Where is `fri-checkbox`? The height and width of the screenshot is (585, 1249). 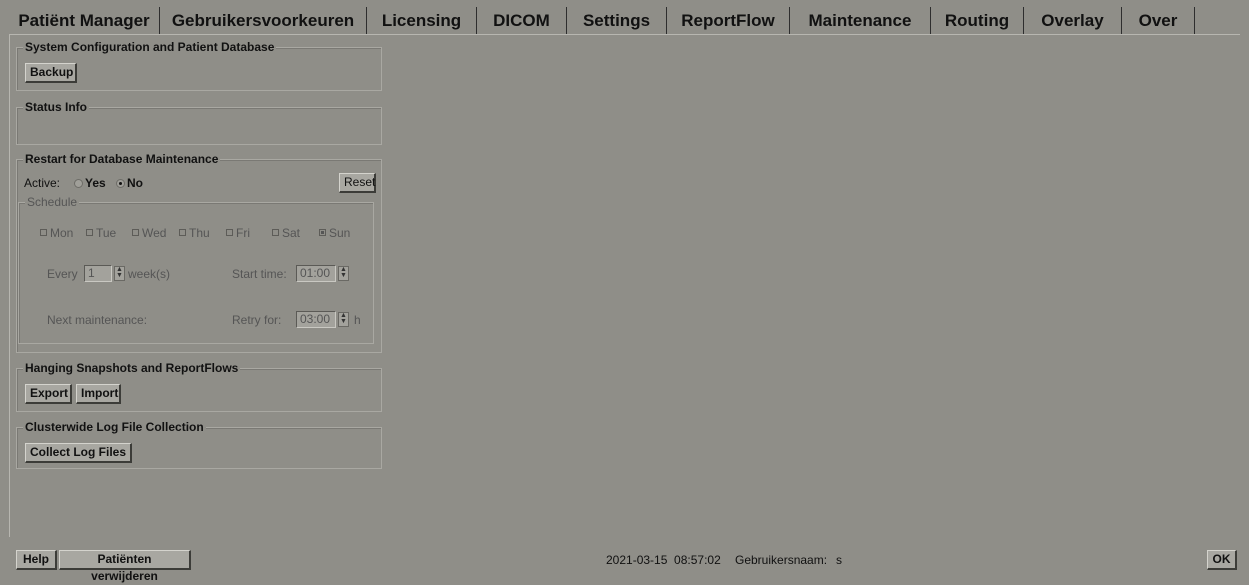
fri-checkbox is located at coordinates (229, 232).